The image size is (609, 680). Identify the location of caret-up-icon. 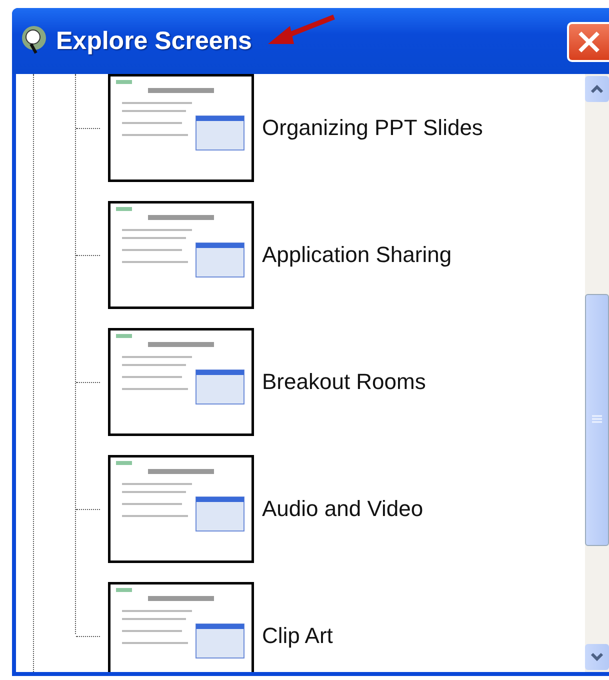
(597, 89).